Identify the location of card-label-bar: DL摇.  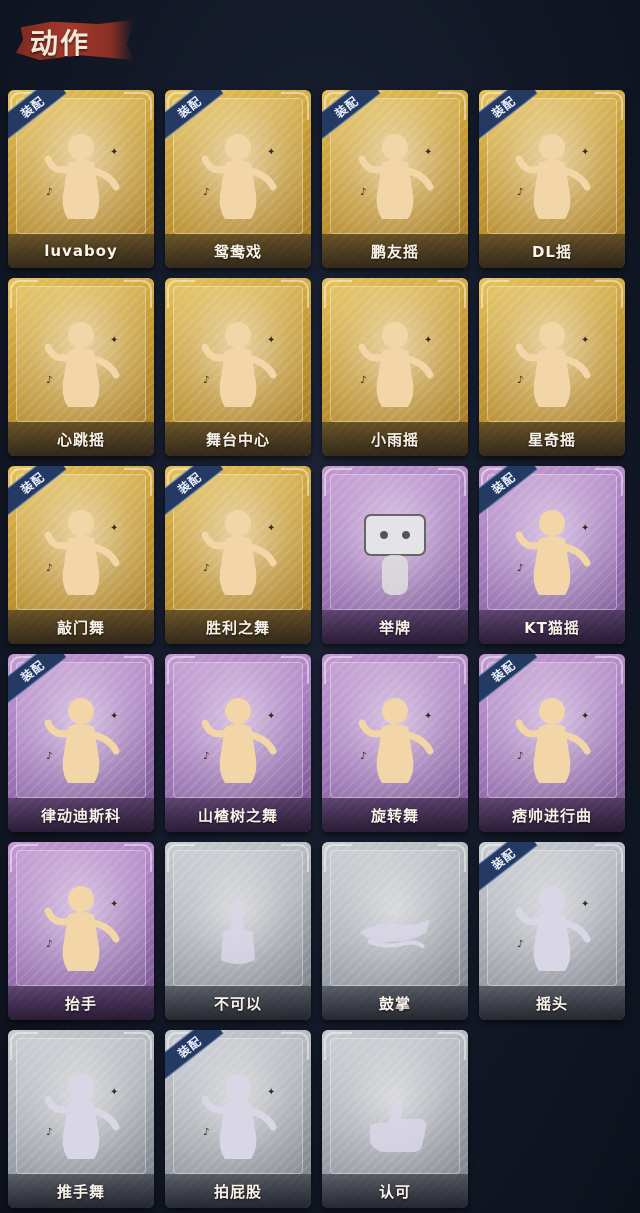
(552, 251).